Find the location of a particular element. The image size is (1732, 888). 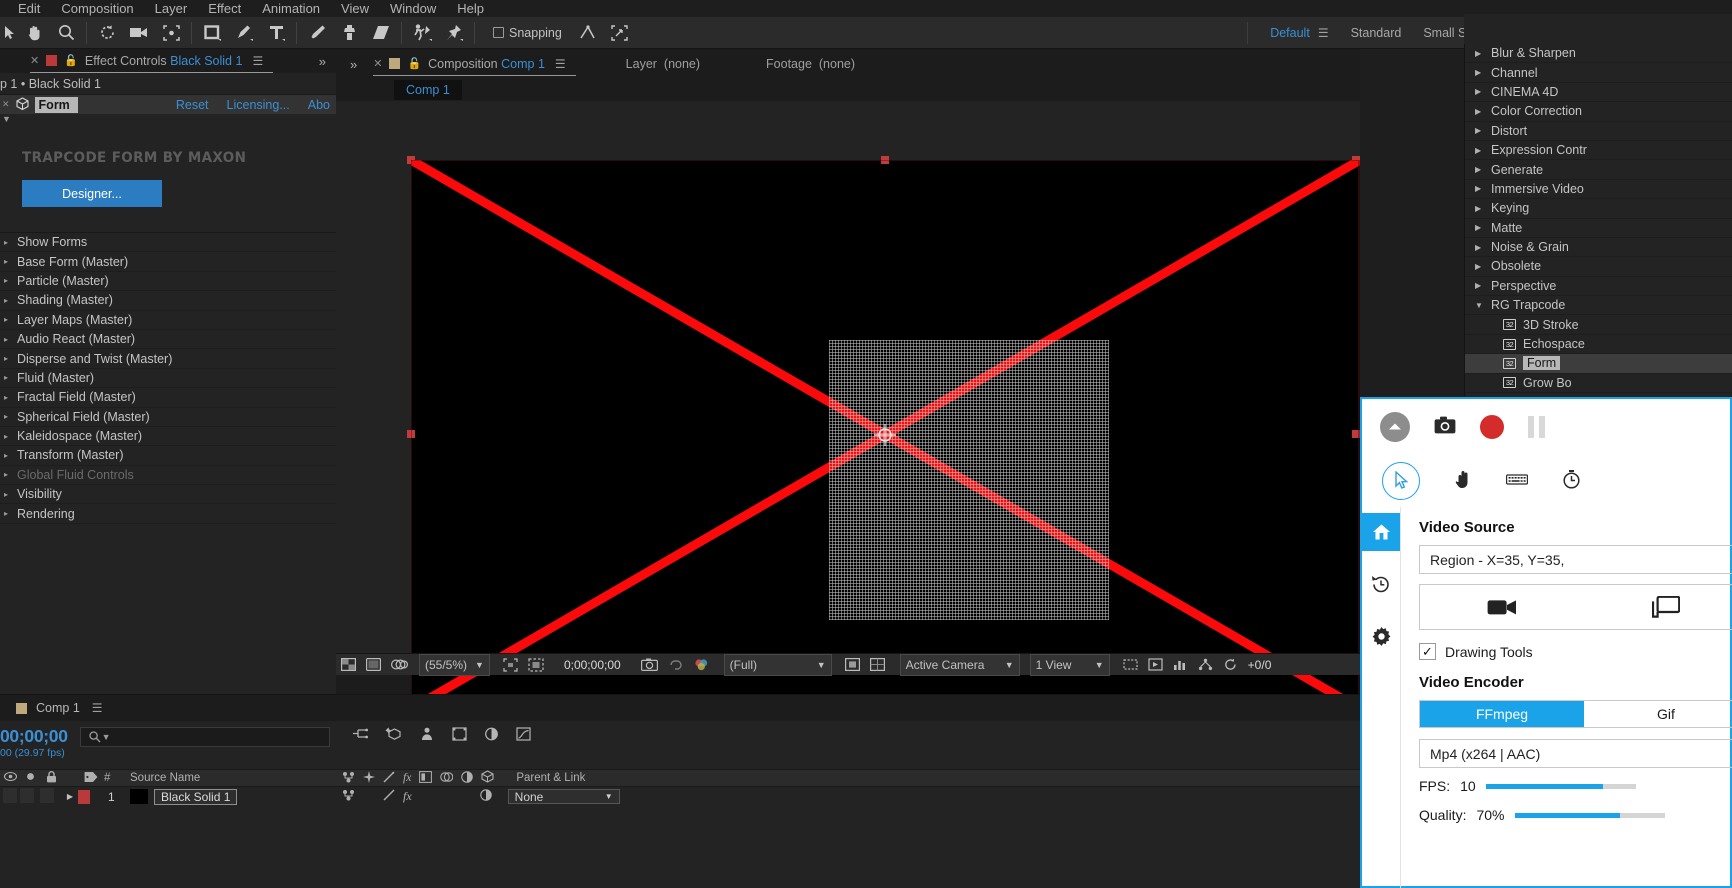

effect-item-row: 32 Echospace is located at coordinates (1598, 345).